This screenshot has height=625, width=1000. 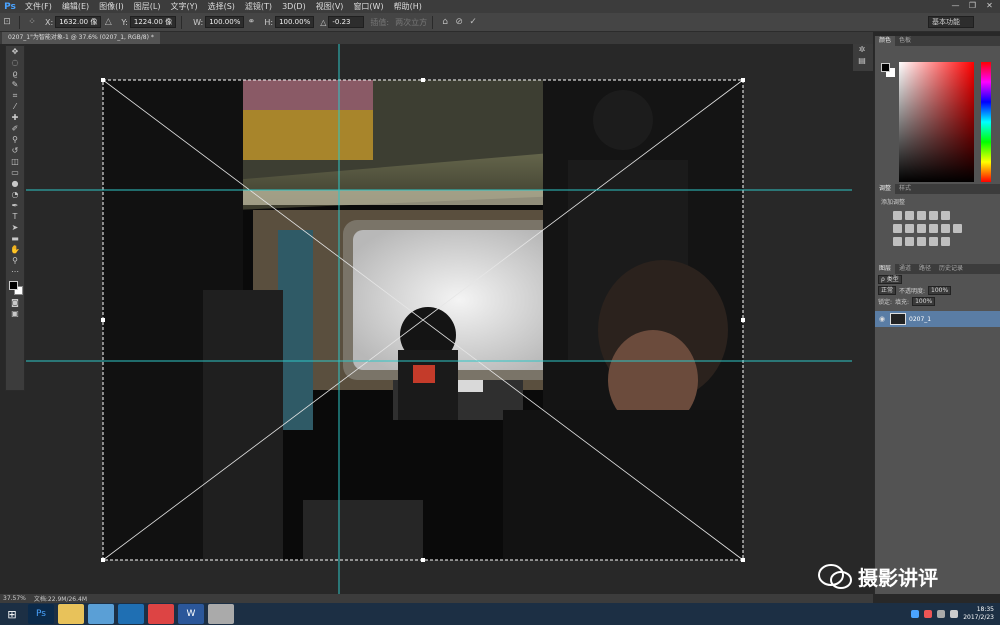 What do you see at coordinates (945, 228) in the screenshot?
I see `channel-mixer-icon` at bounding box center [945, 228].